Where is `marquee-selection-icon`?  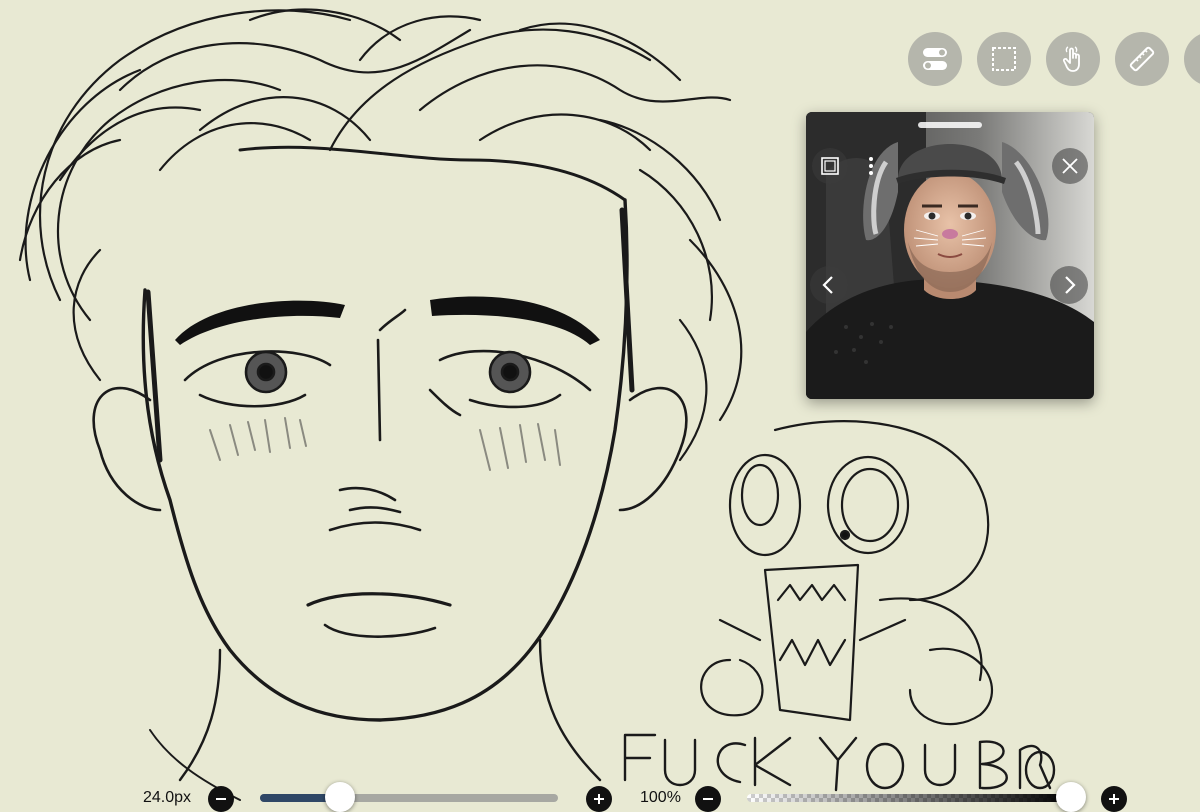
marquee-selection-icon is located at coordinates (1004, 59).